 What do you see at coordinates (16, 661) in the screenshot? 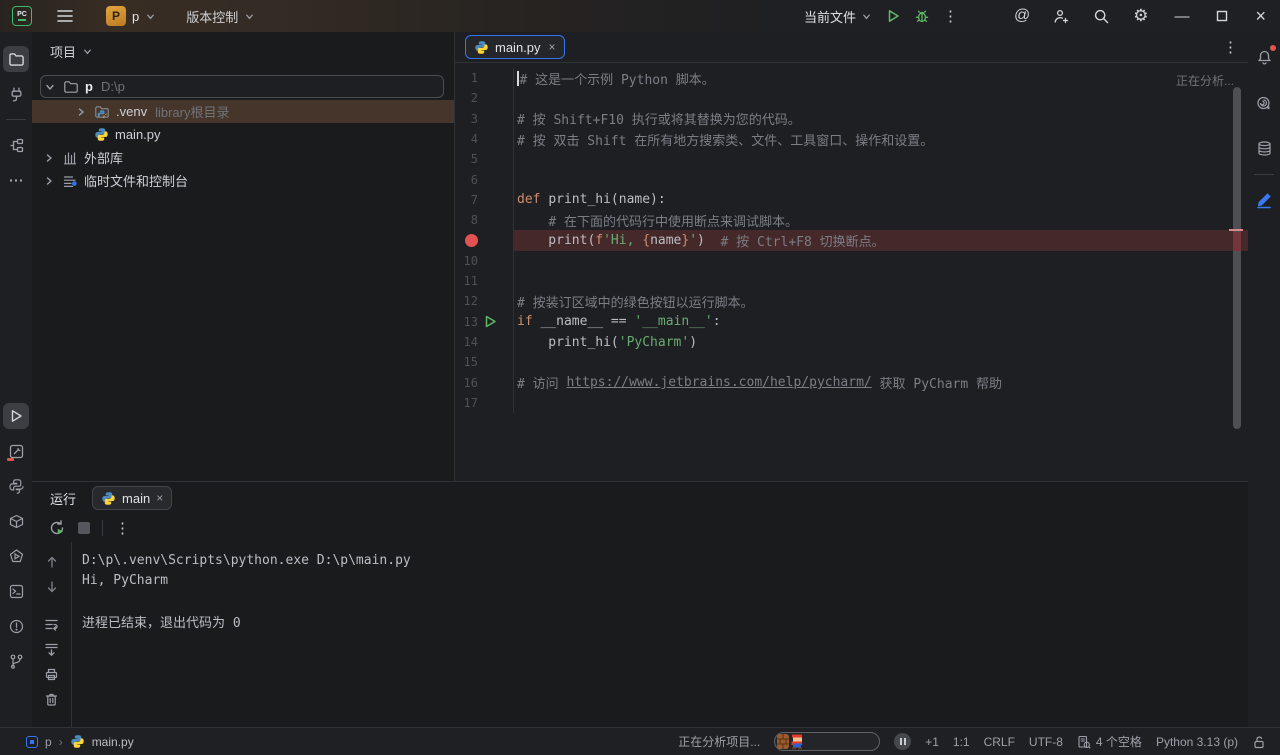
I see `version-control-tool-button` at bounding box center [16, 661].